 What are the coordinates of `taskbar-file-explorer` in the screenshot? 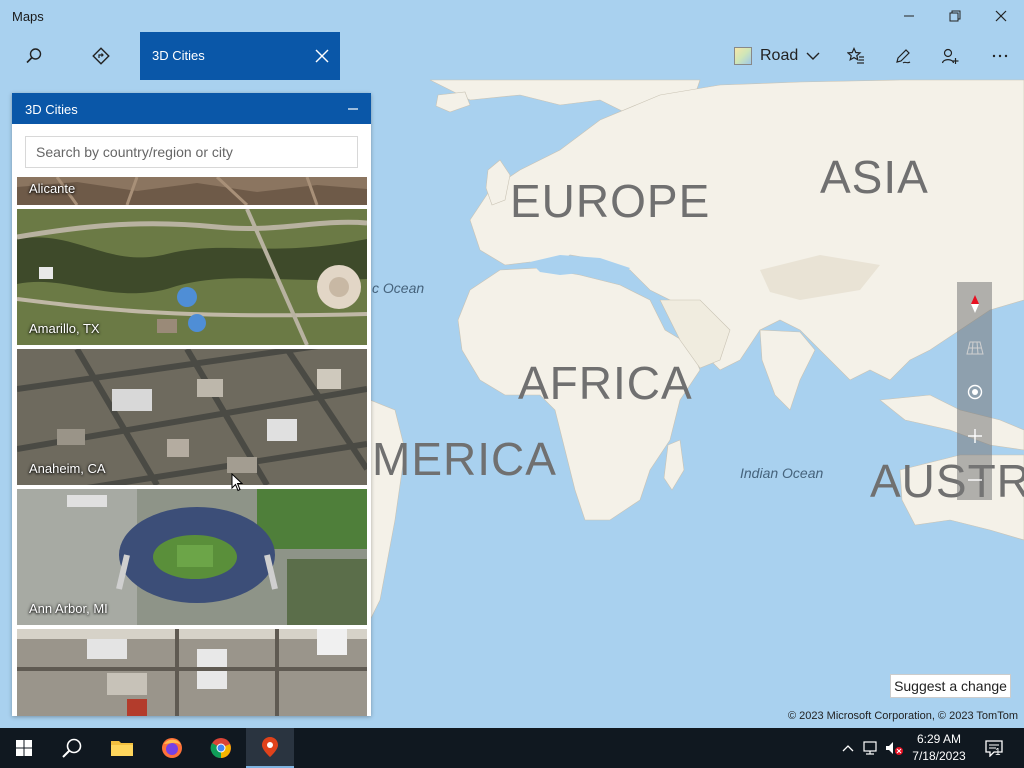 It's located at (122, 748).